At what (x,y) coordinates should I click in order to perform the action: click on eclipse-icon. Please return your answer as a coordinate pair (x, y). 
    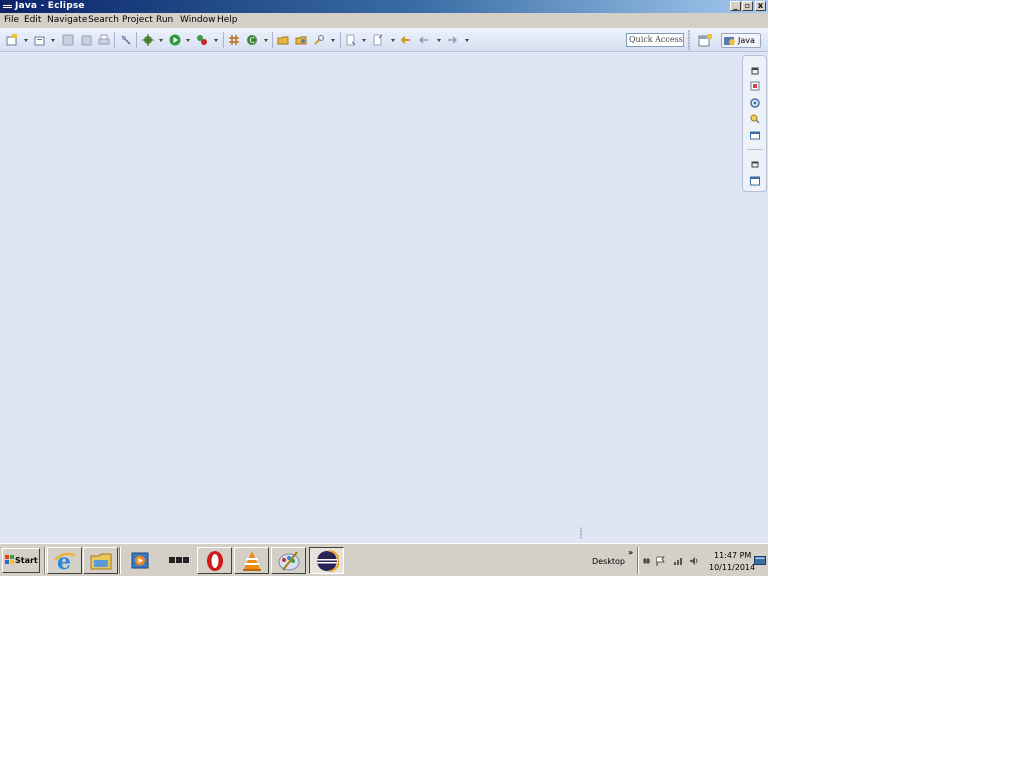
    Looking at the image, I should click on (328, 561).